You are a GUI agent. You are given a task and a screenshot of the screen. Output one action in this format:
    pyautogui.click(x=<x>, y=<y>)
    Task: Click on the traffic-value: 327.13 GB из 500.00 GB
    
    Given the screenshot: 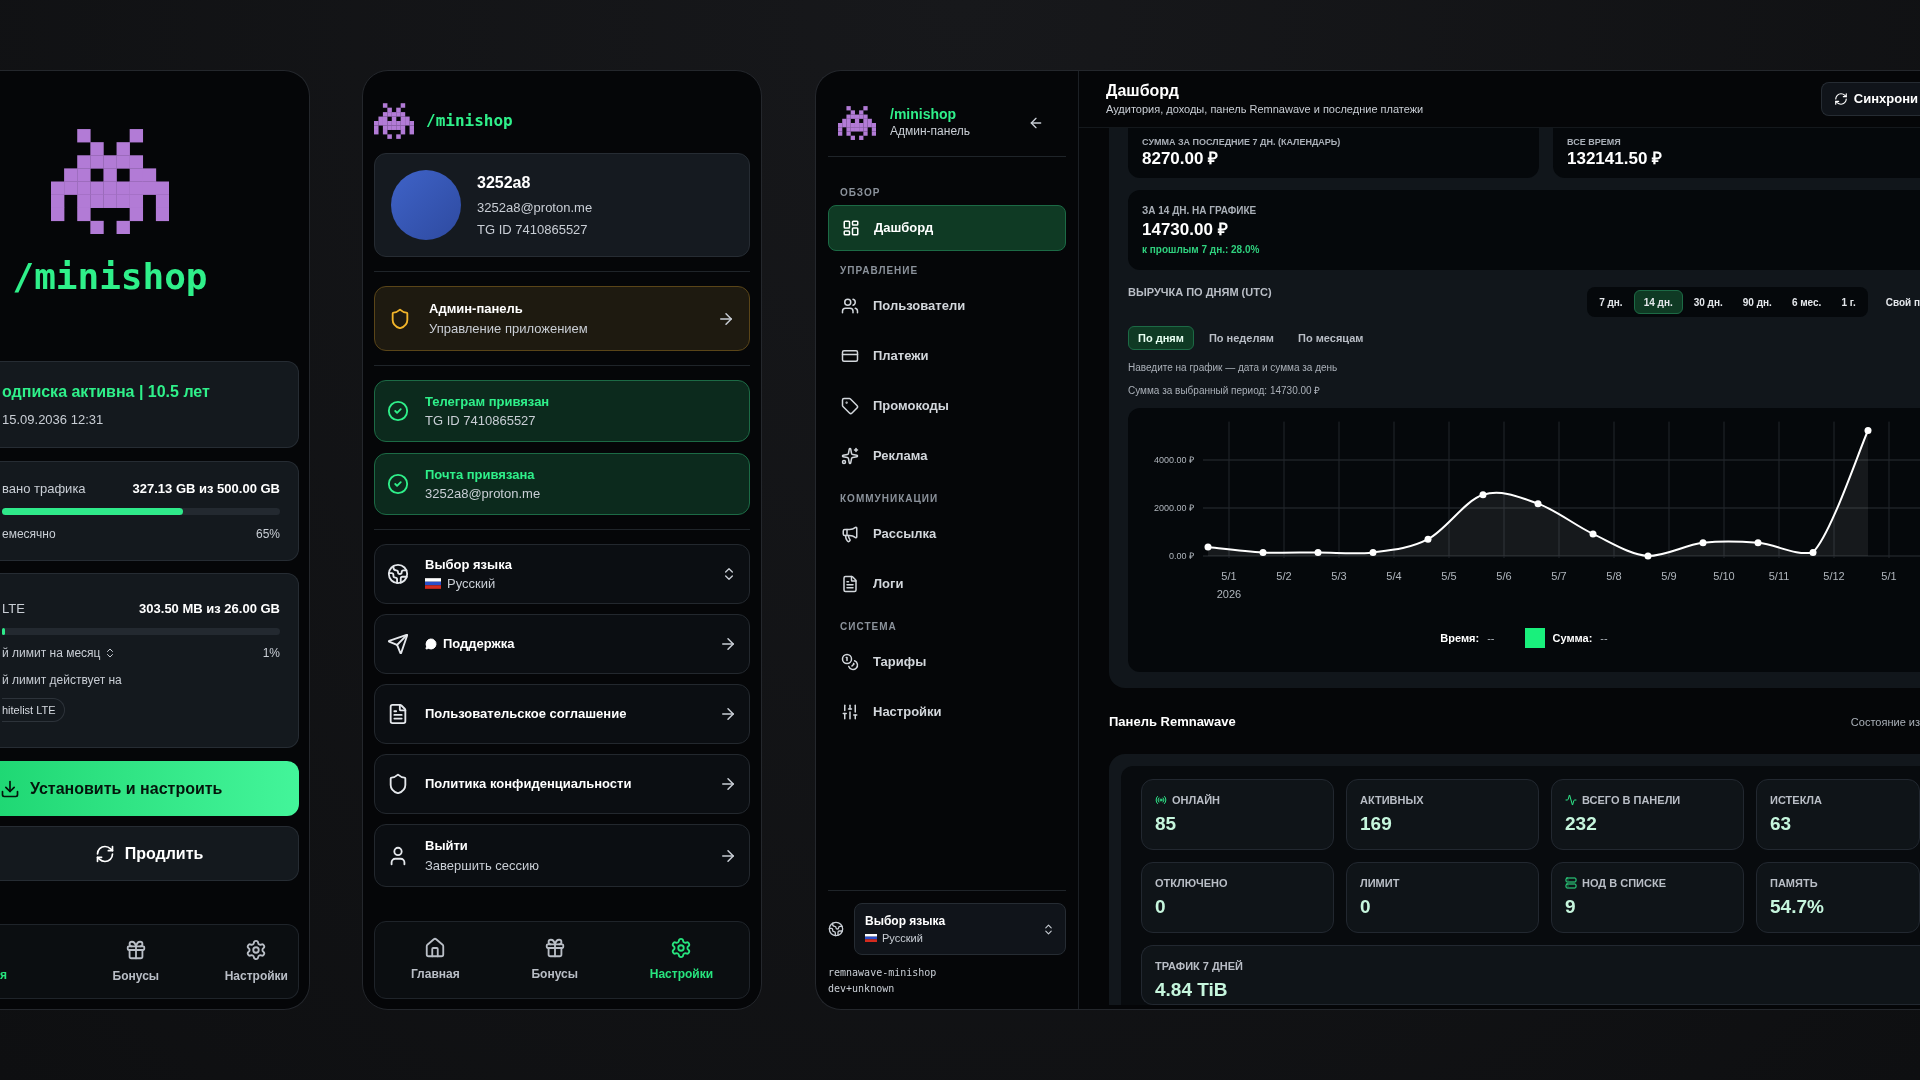 What is the action you would take?
    pyautogui.click(x=206, y=488)
    